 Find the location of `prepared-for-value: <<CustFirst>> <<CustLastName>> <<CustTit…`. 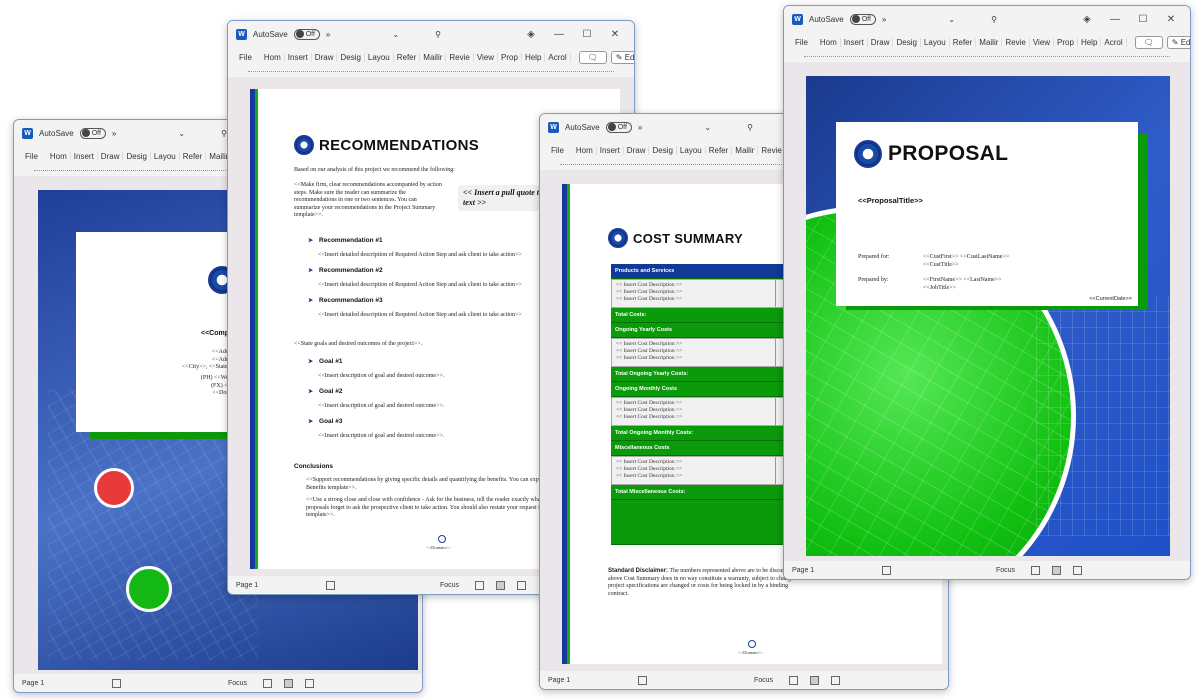

prepared-for-value: <<CustFirst>> <<CustLastName>> <<CustTit… is located at coordinates (966, 261).